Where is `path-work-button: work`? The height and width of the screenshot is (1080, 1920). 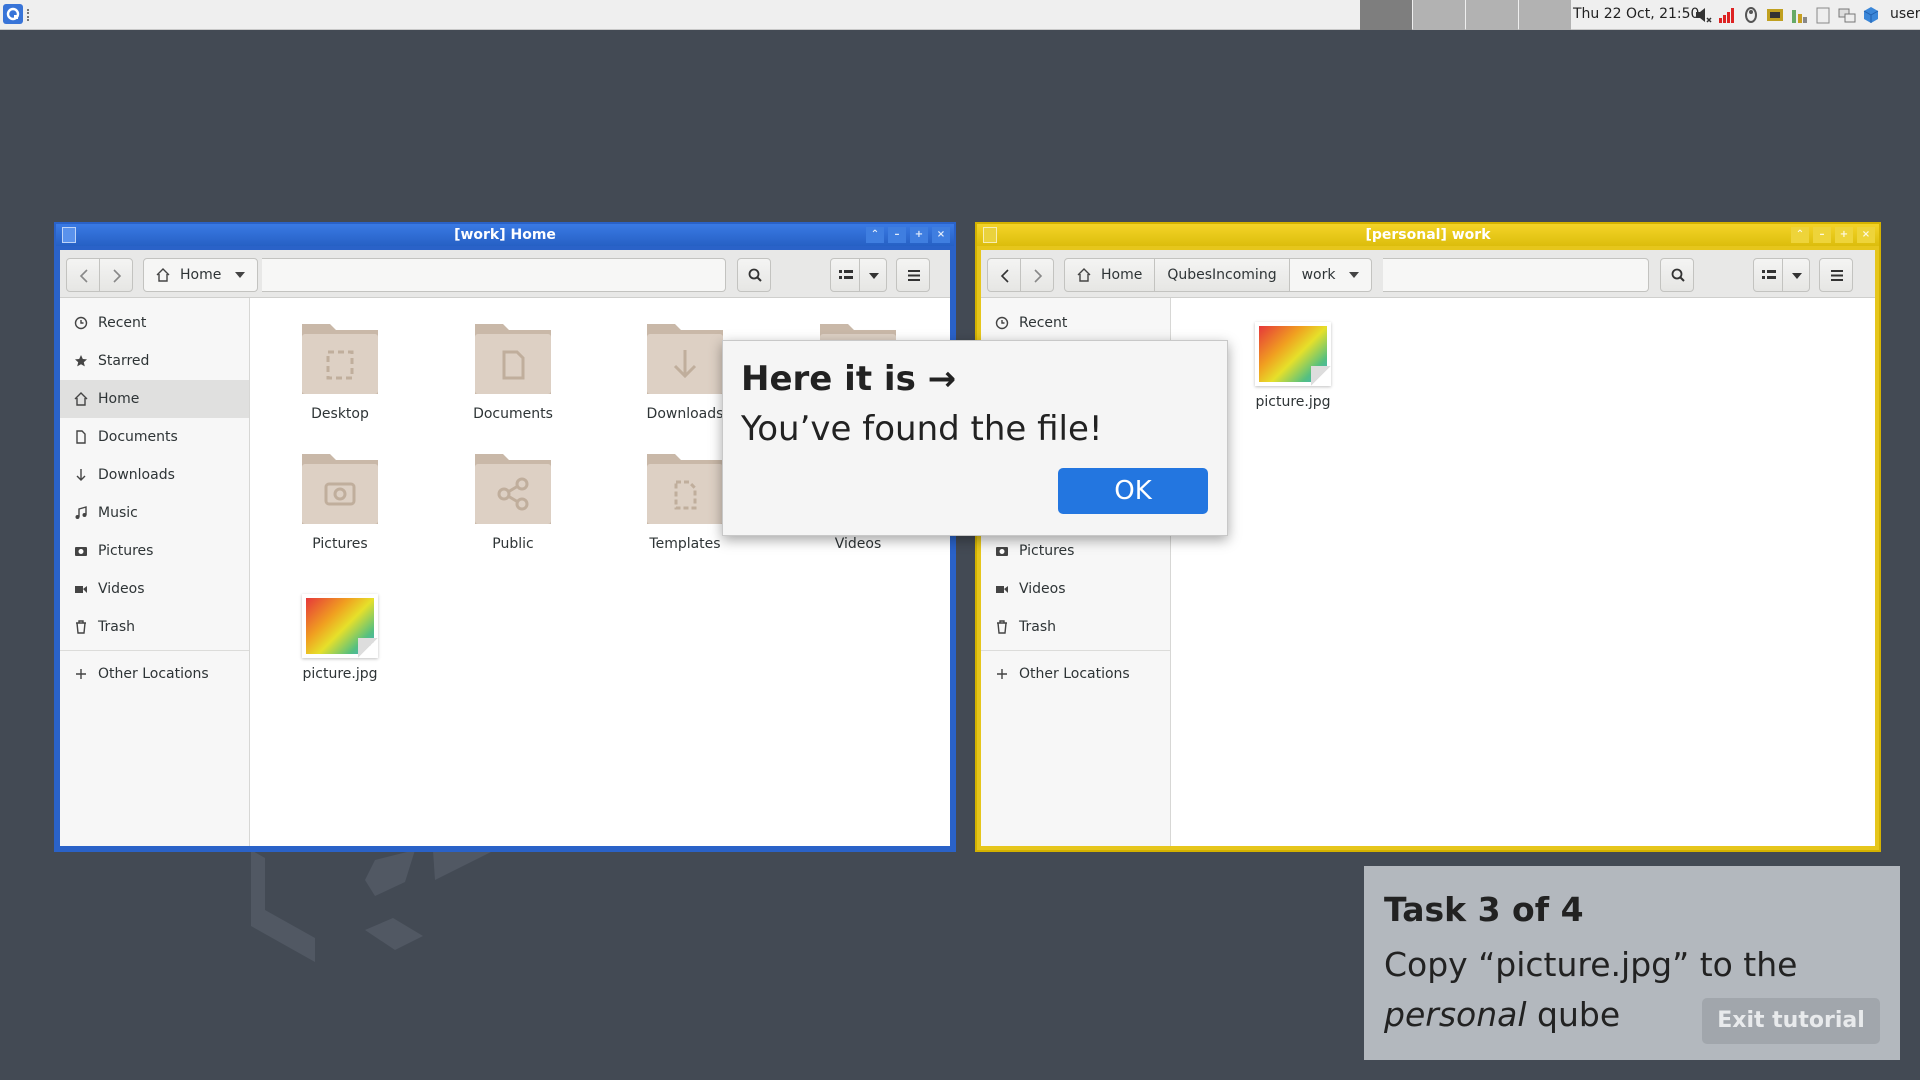
path-work-button: work is located at coordinates (1330, 275).